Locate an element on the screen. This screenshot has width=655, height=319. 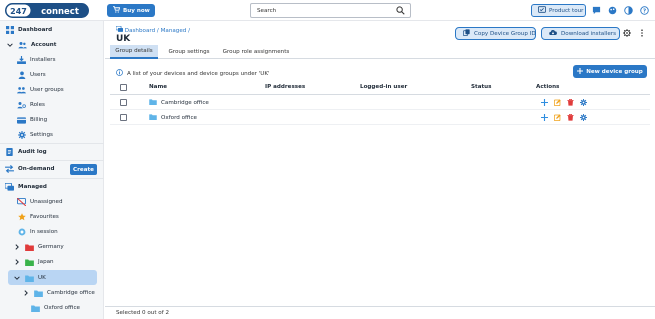
buy-now-button: Buy now is located at coordinates (131, 10).